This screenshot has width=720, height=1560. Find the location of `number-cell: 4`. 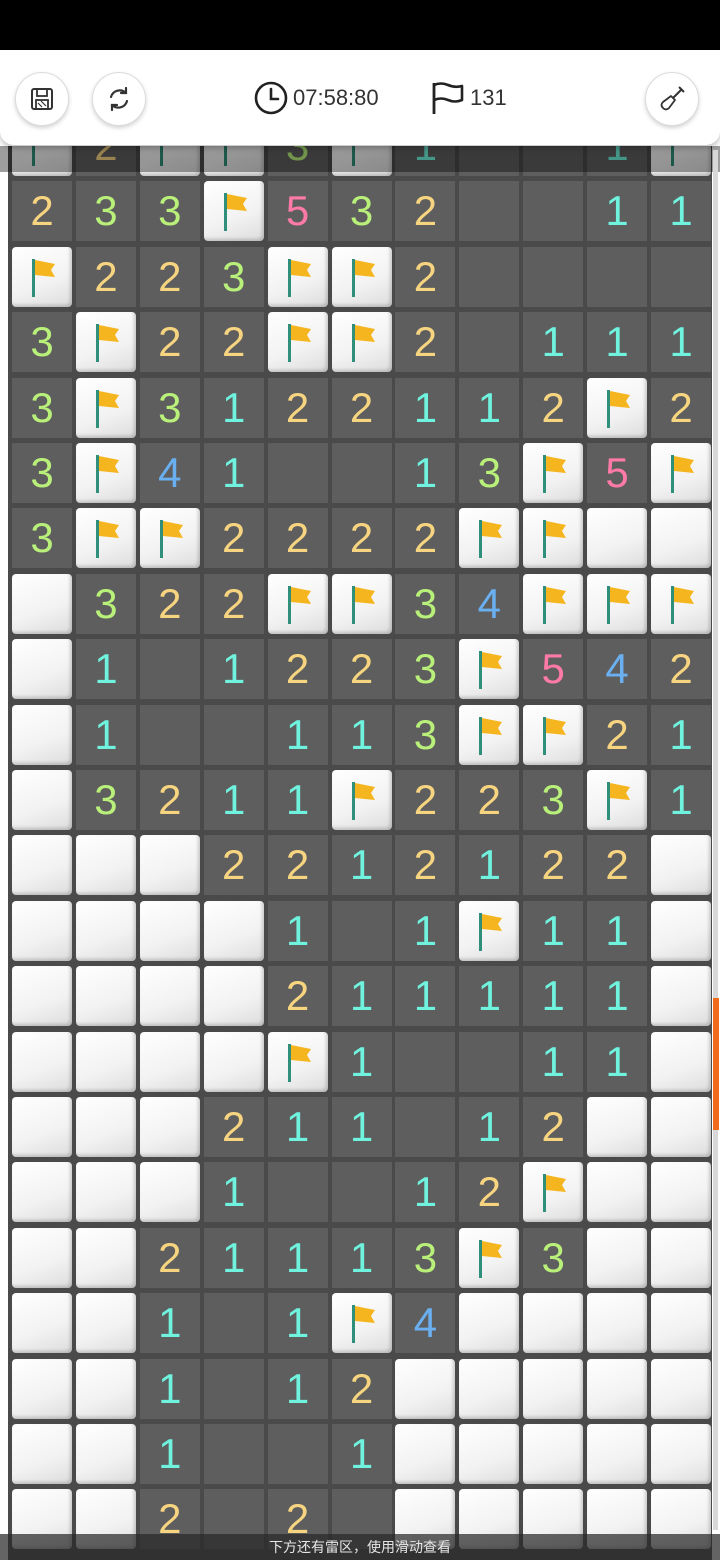

number-cell: 4 is located at coordinates (489, 603).